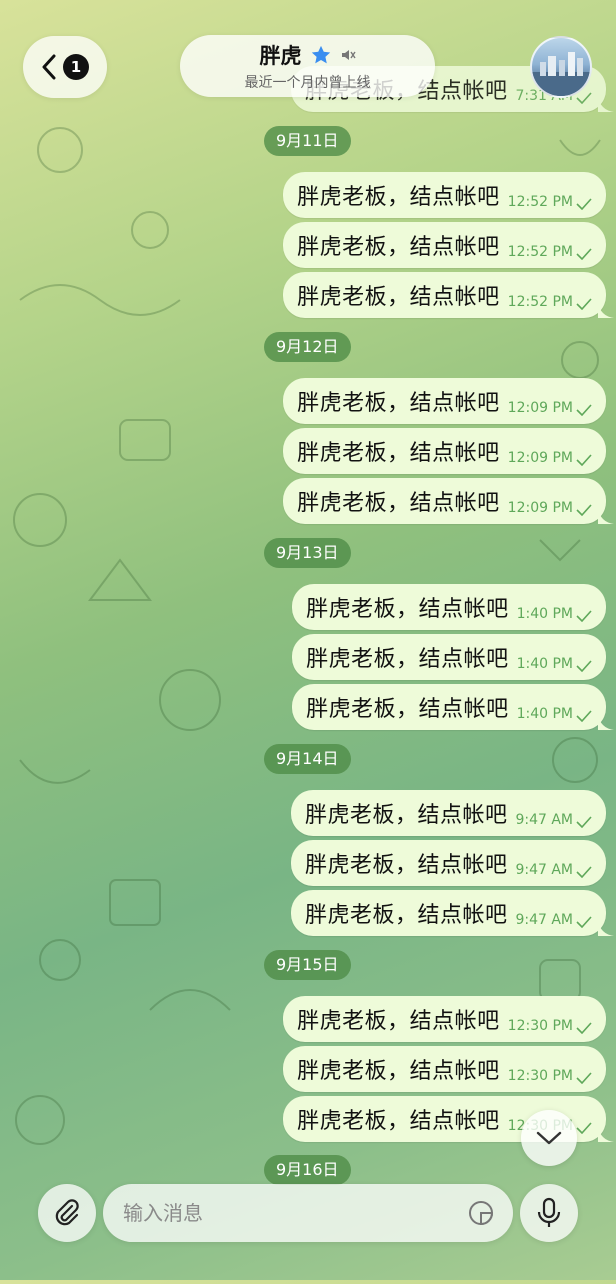  What do you see at coordinates (307, 141) in the screenshot?
I see `date-separator: 9月11日` at bounding box center [307, 141].